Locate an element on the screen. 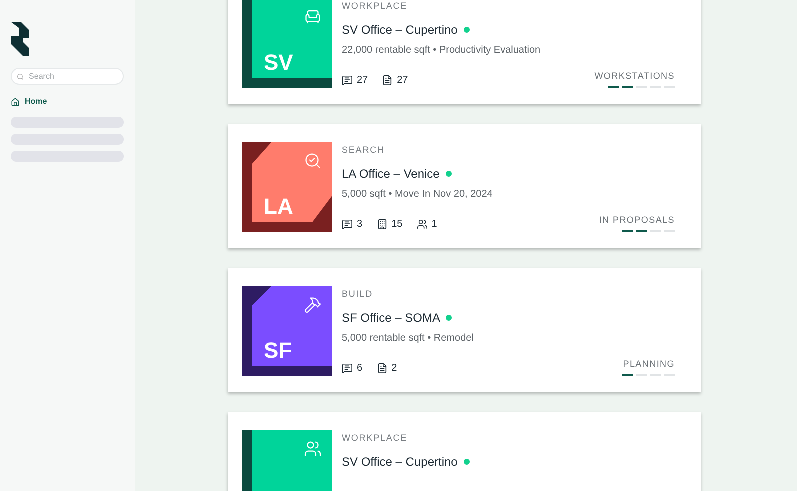 The height and width of the screenshot is (491, 797). logo-icon is located at coordinates (20, 39).